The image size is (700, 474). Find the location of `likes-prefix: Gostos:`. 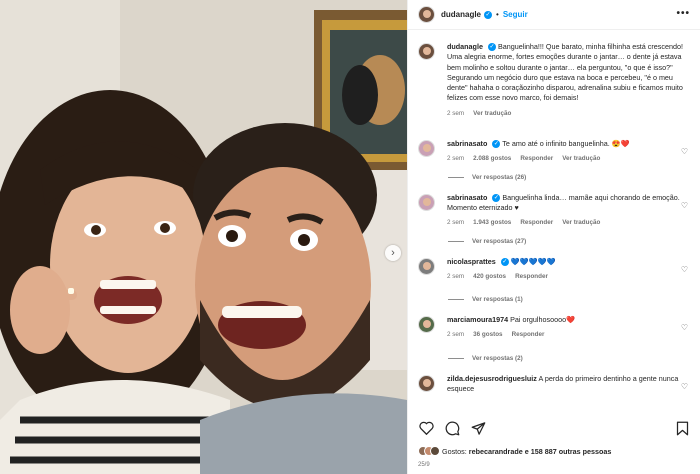

likes-prefix: Gostos: is located at coordinates (454, 451).